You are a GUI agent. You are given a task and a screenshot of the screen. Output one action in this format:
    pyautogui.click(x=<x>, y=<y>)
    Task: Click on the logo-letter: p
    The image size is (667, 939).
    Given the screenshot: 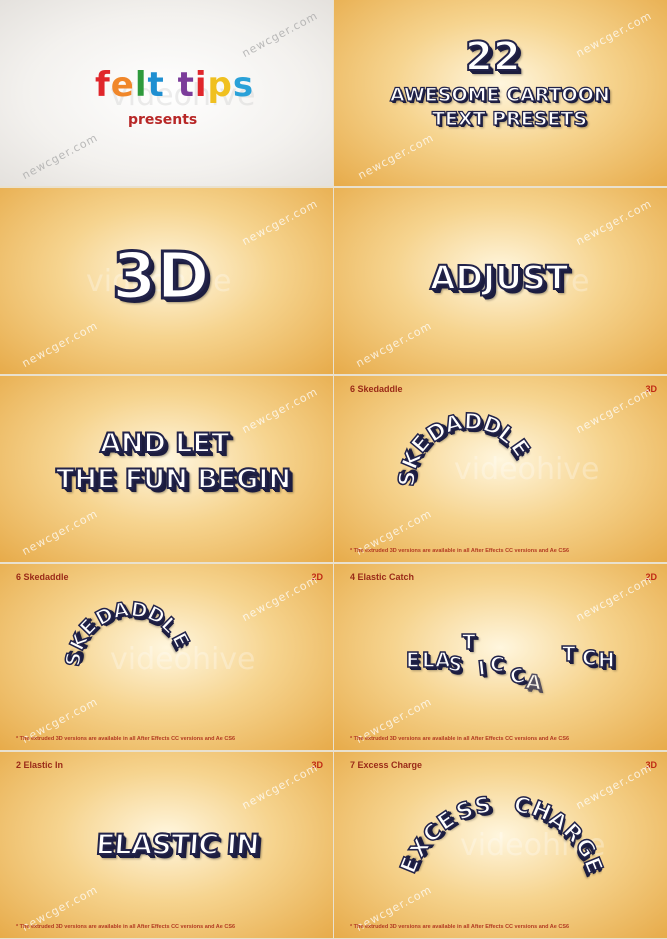 What is the action you would take?
    pyautogui.click(x=220, y=85)
    